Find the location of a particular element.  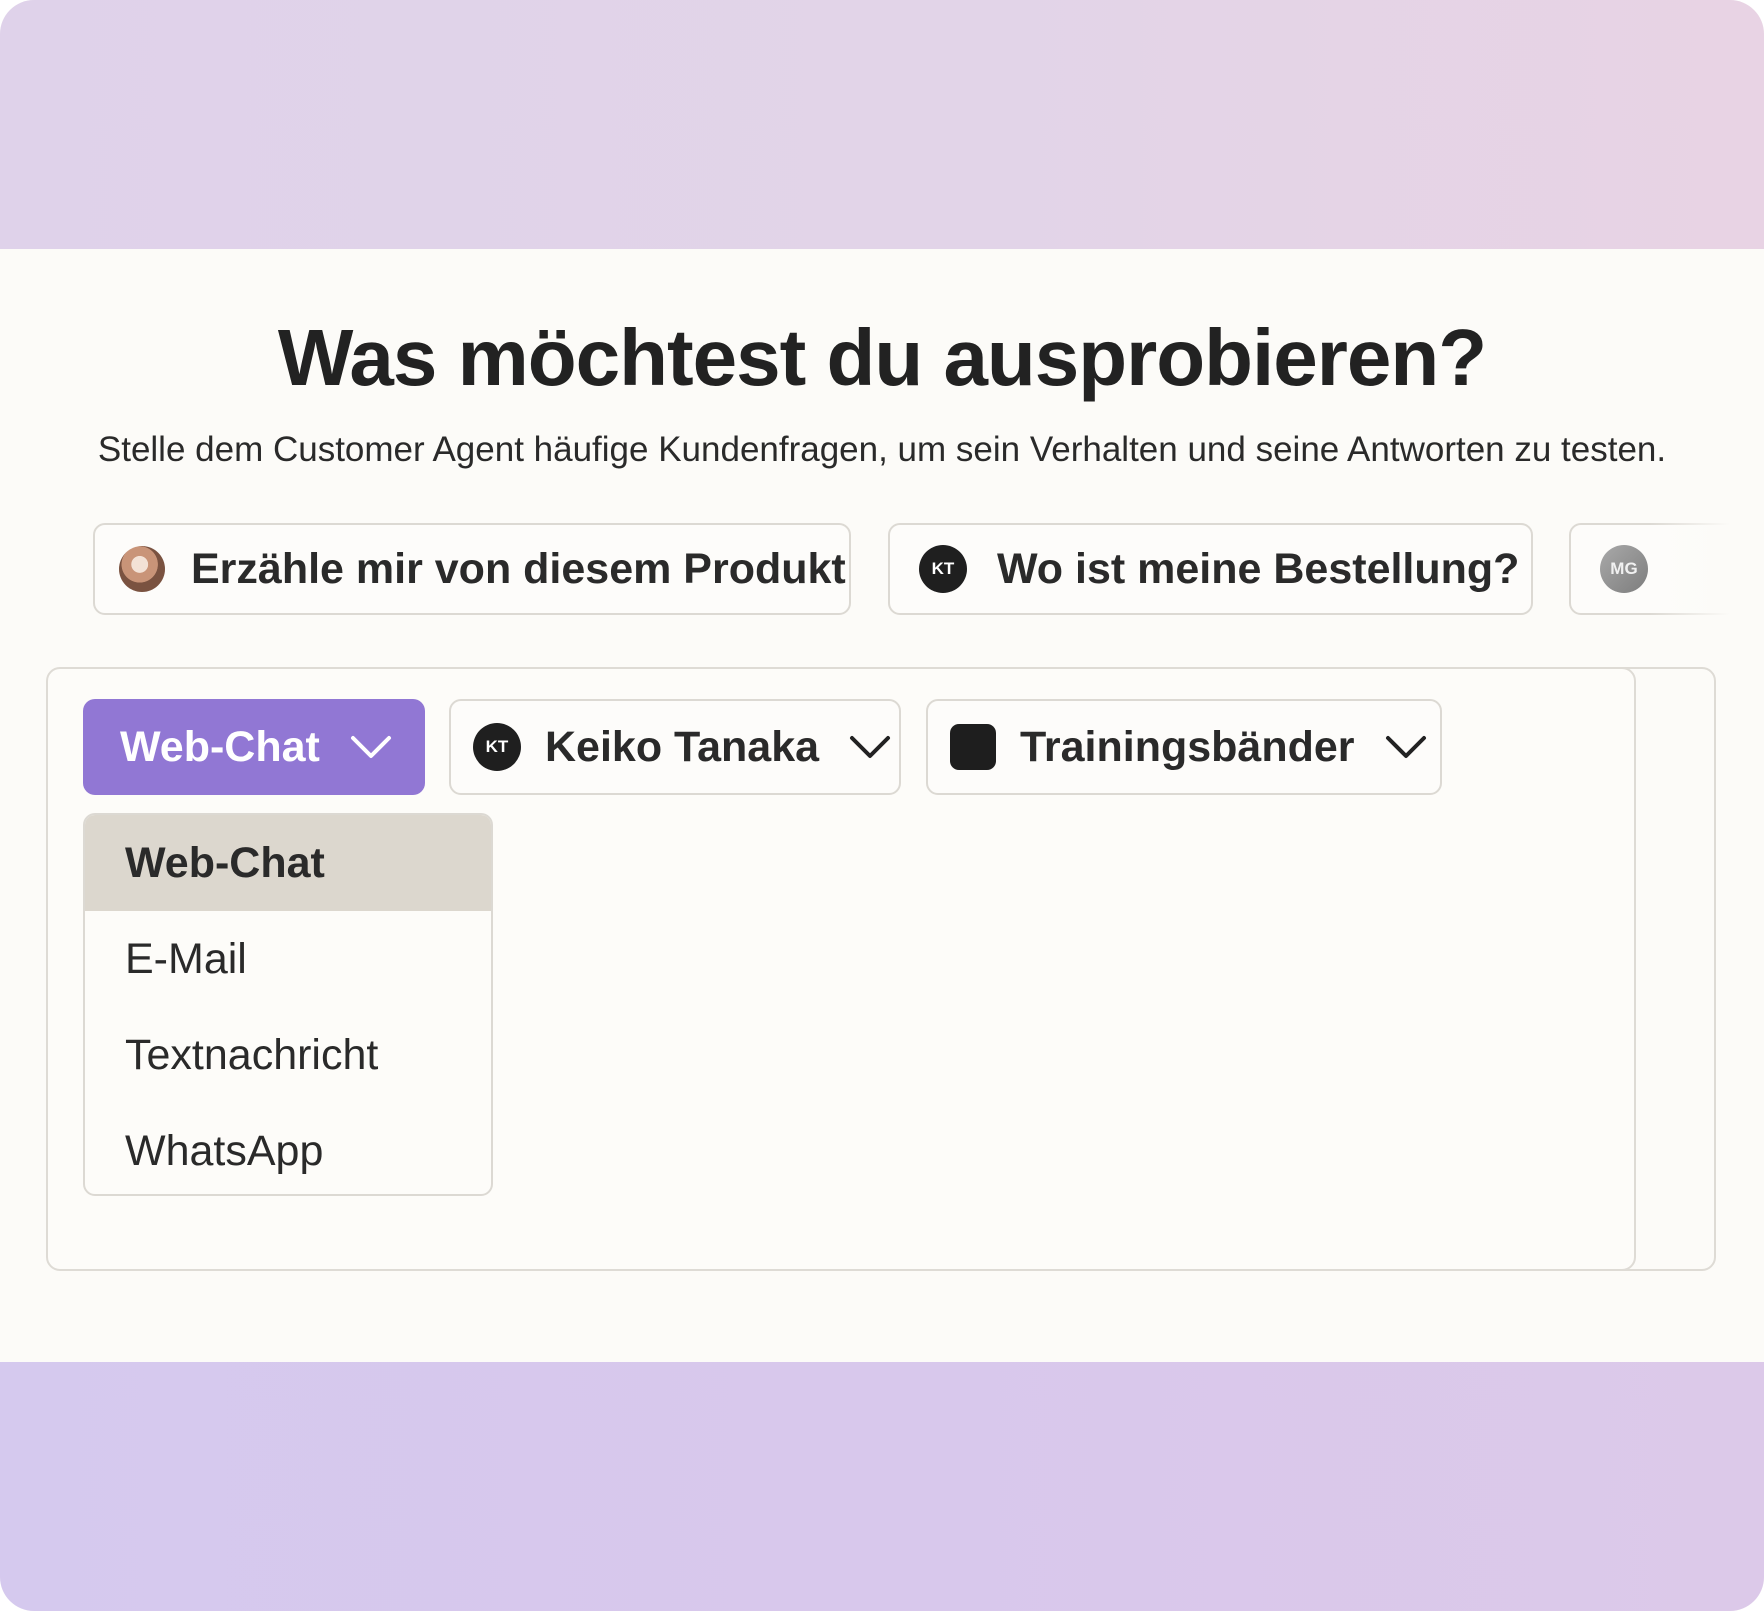

product-select: Trainingsbänder is located at coordinates (1184, 747).